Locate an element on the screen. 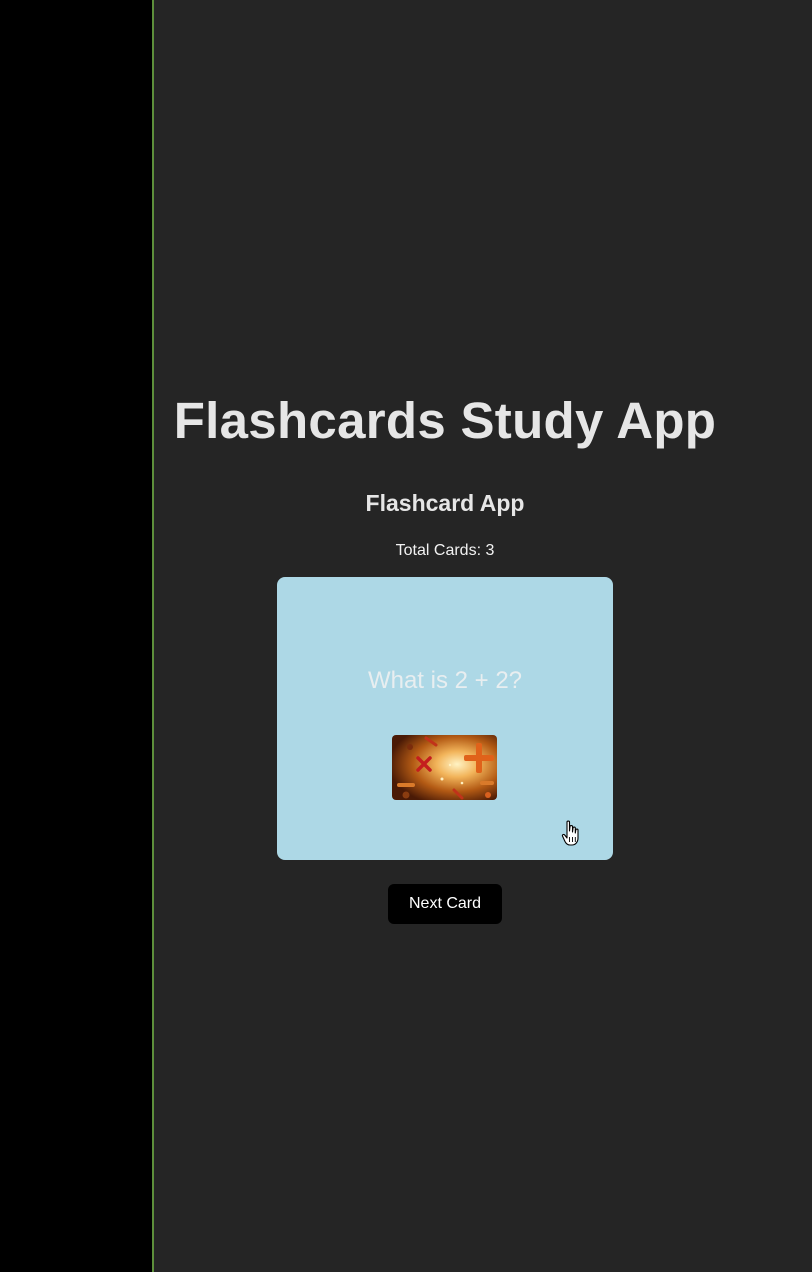 This screenshot has height=1272, width=812. flashcard-question: What is 2 + 2? is located at coordinates (445, 680).